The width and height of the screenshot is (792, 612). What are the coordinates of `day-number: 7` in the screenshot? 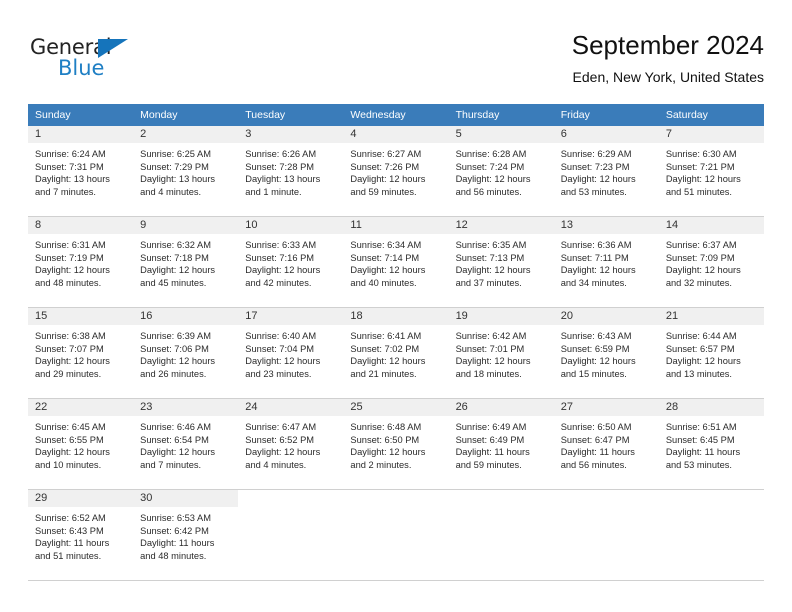 It's located at (711, 134).